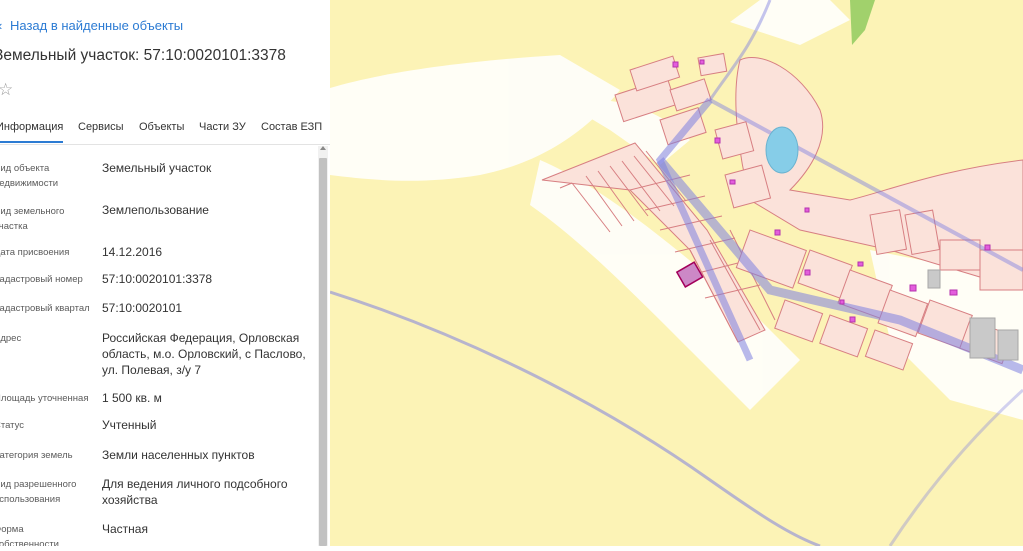  What do you see at coordinates (32, 219) in the screenshot?
I see `field-label: Вид земельного участка` at bounding box center [32, 219].